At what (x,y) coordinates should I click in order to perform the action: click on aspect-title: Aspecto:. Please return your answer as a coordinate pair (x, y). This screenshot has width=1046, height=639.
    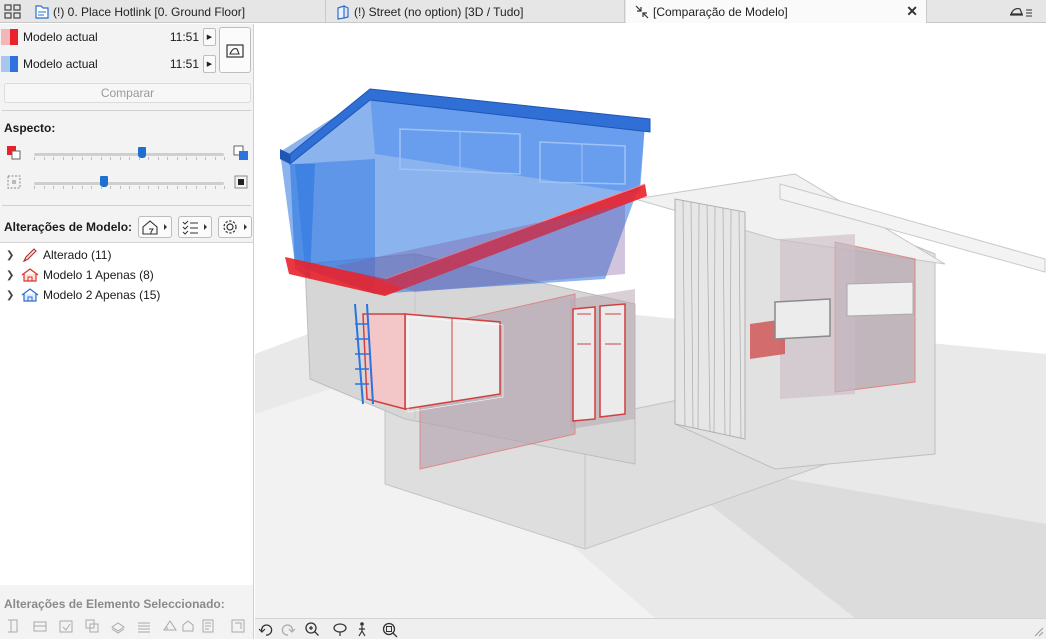
    Looking at the image, I should click on (30, 128).